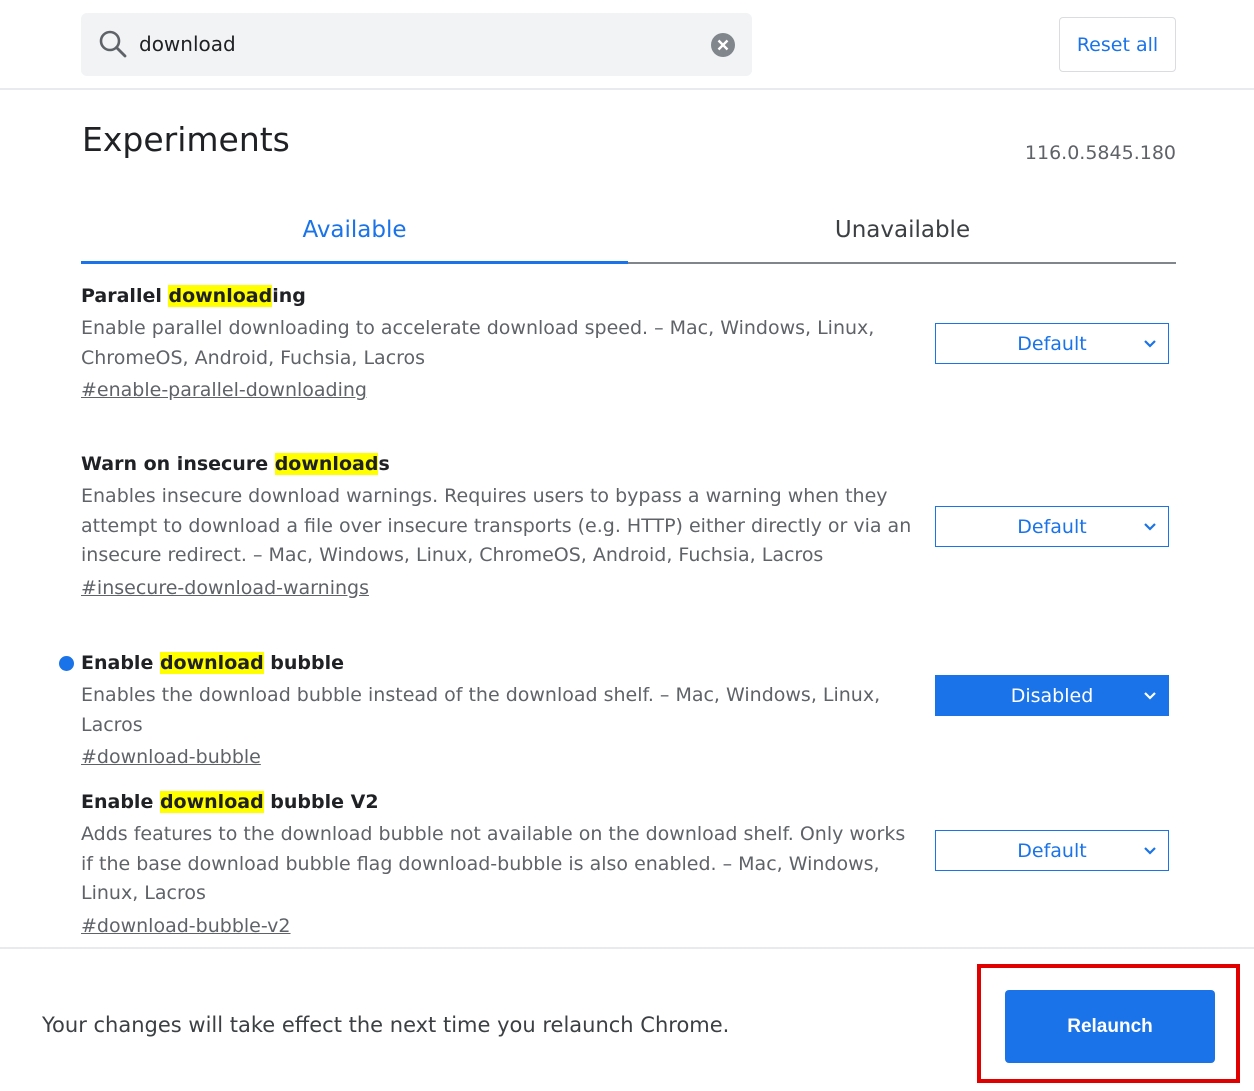 The width and height of the screenshot is (1254, 1091). I want to click on reset-all-button: Reset all, so click(1117, 44).